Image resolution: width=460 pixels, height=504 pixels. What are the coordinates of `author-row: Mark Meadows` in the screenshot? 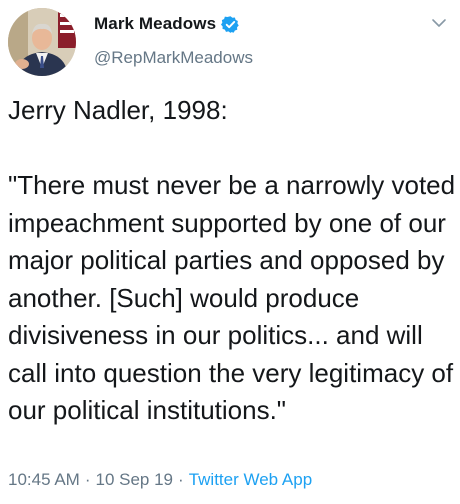 It's located at (167, 24).